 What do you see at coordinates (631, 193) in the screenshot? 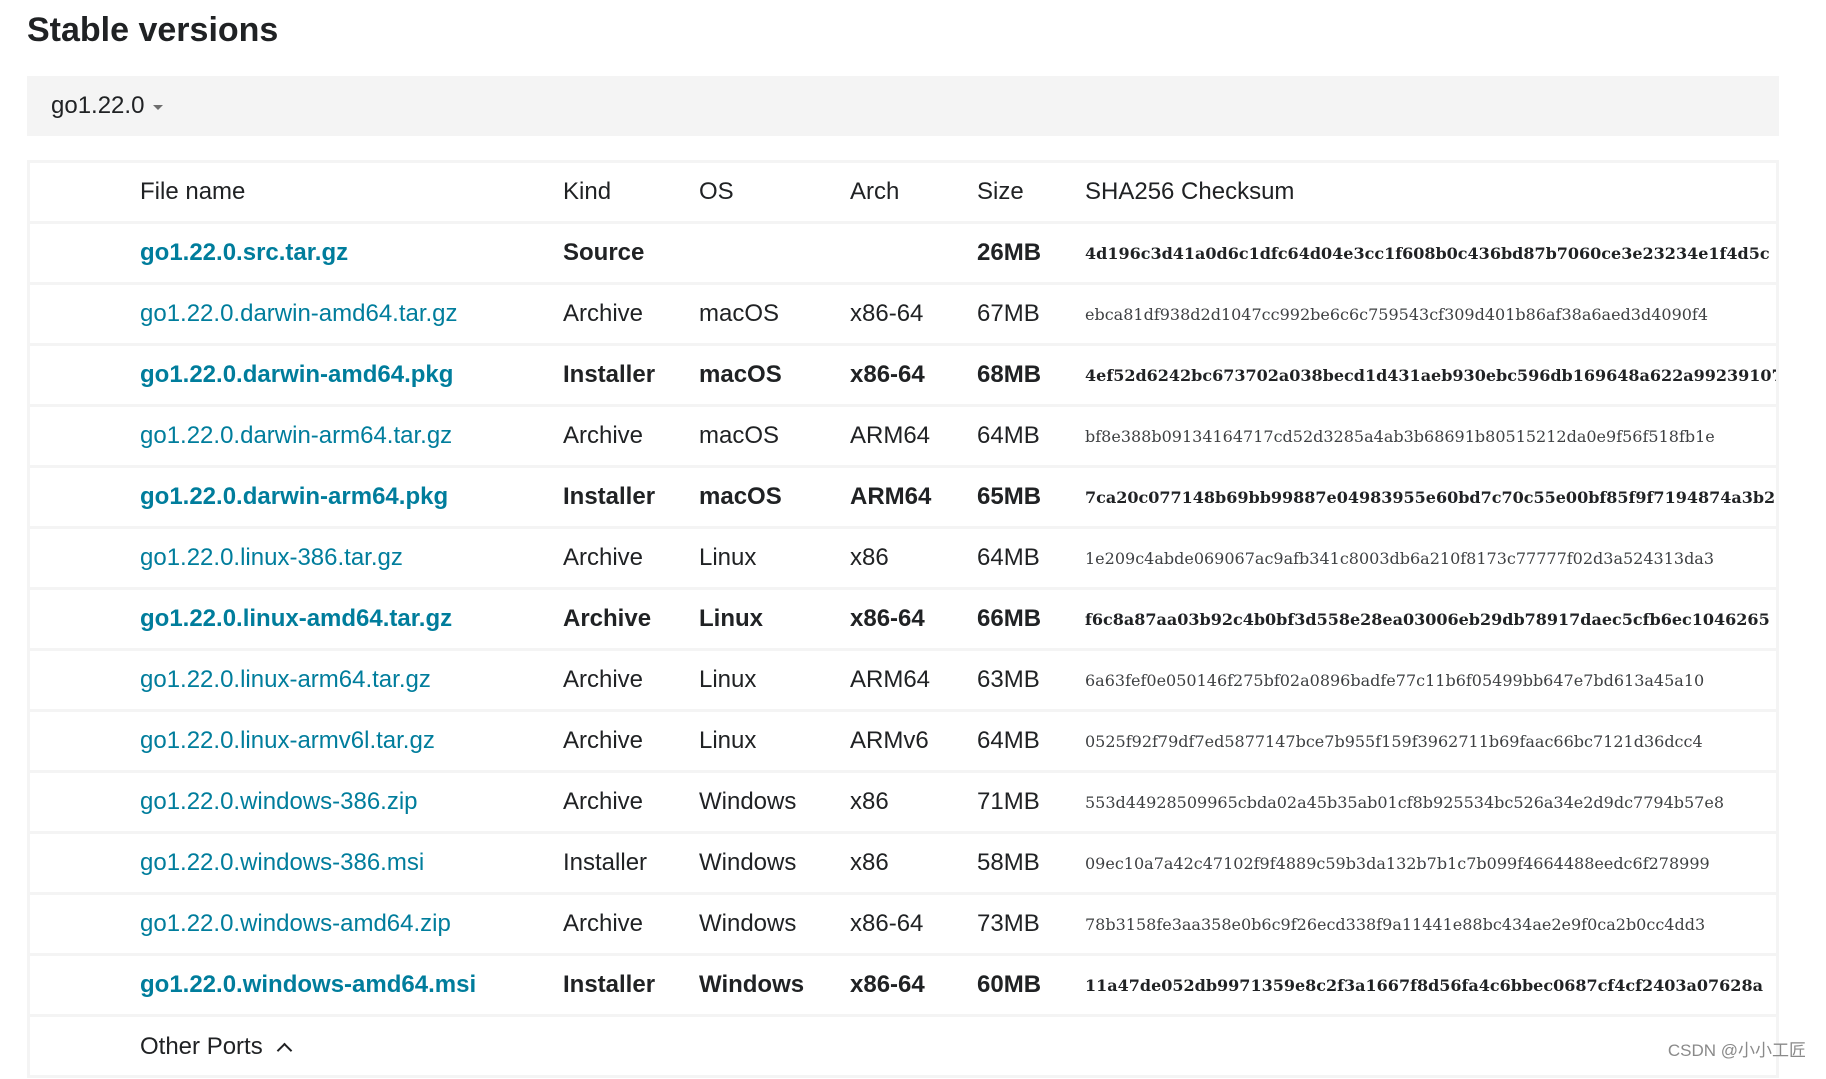
I see `header-kind: Kind` at bounding box center [631, 193].